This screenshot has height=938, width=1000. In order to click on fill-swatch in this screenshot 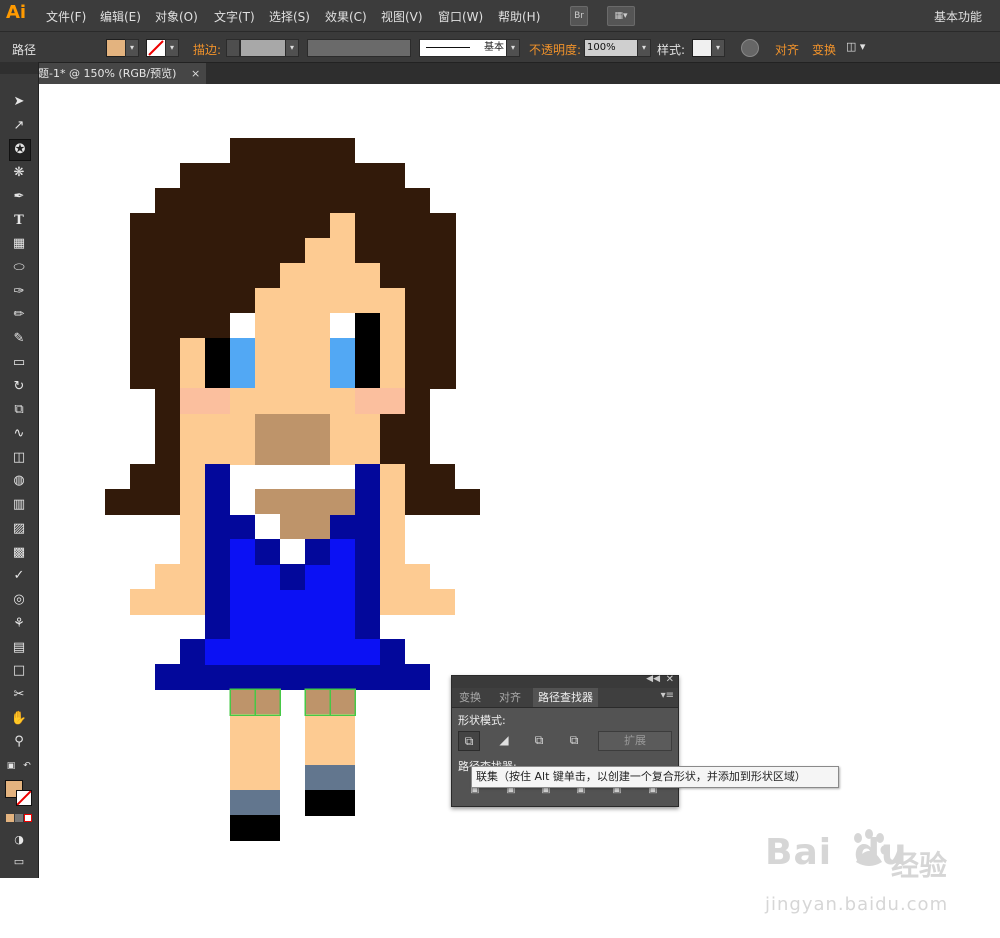, I will do `click(116, 48)`.